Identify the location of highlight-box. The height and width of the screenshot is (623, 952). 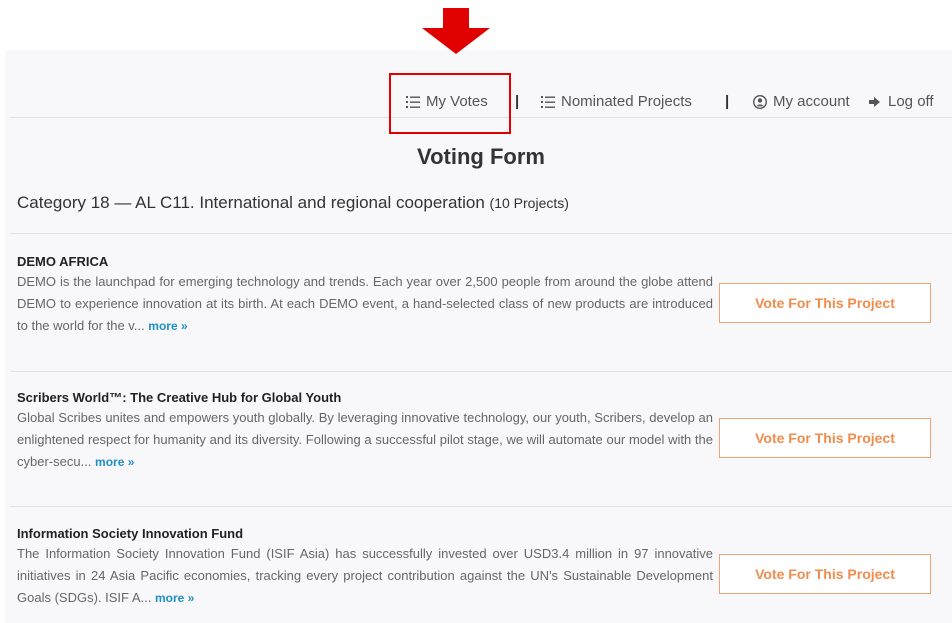
(450, 103).